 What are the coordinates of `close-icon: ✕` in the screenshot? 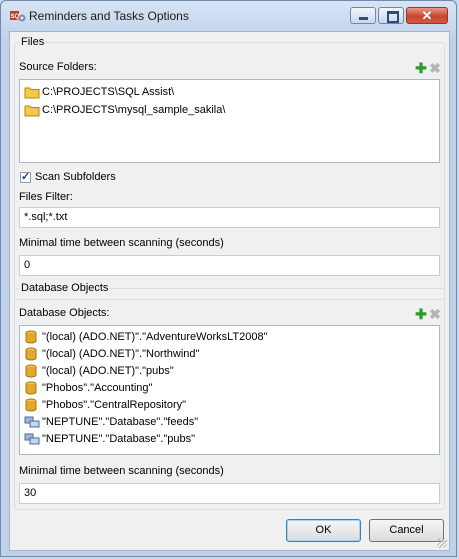 It's located at (427, 15).